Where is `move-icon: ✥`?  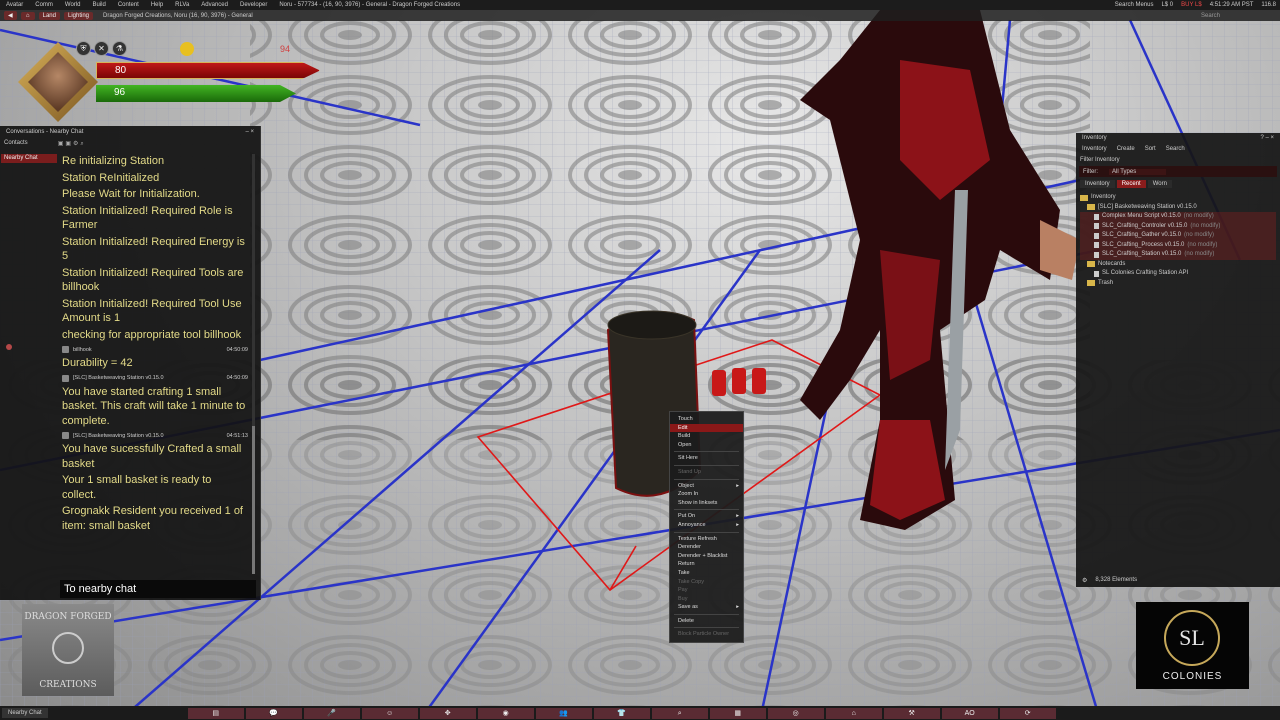
move-icon: ✥ is located at coordinates (447, 713).